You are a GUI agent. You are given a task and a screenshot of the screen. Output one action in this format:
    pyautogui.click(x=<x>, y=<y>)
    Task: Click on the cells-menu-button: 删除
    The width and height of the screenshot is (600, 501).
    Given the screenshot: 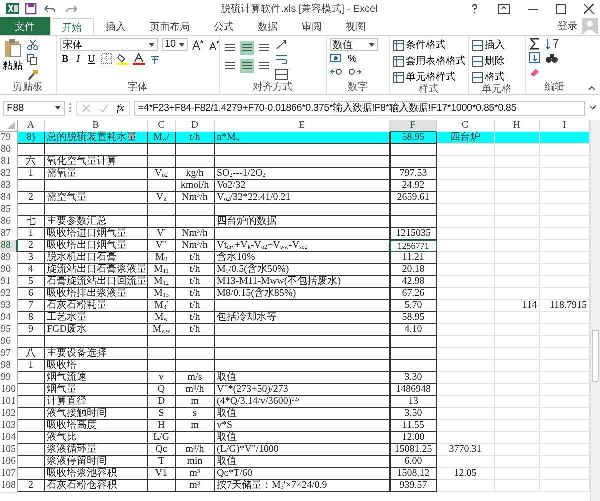 What is the action you would take?
    pyautogui.click(x=488, y=61)
    